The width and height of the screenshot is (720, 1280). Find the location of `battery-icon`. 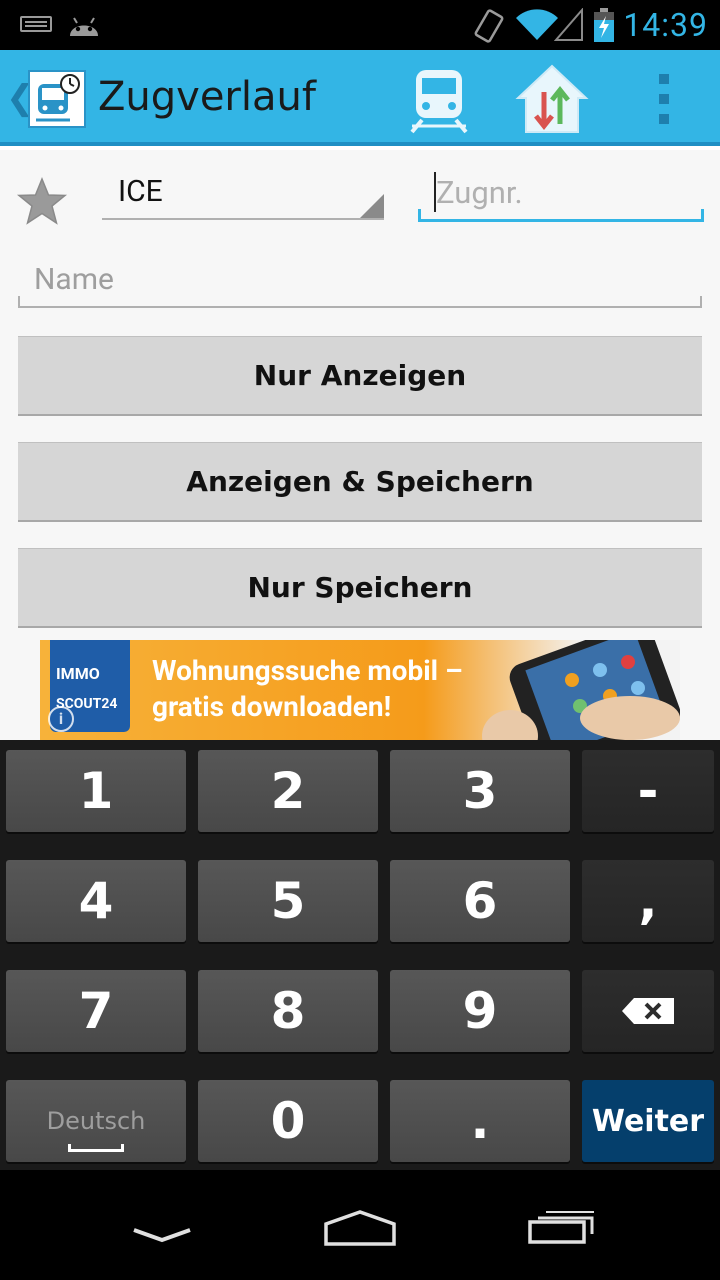

battery-icon is located at coordinates (604, 25).